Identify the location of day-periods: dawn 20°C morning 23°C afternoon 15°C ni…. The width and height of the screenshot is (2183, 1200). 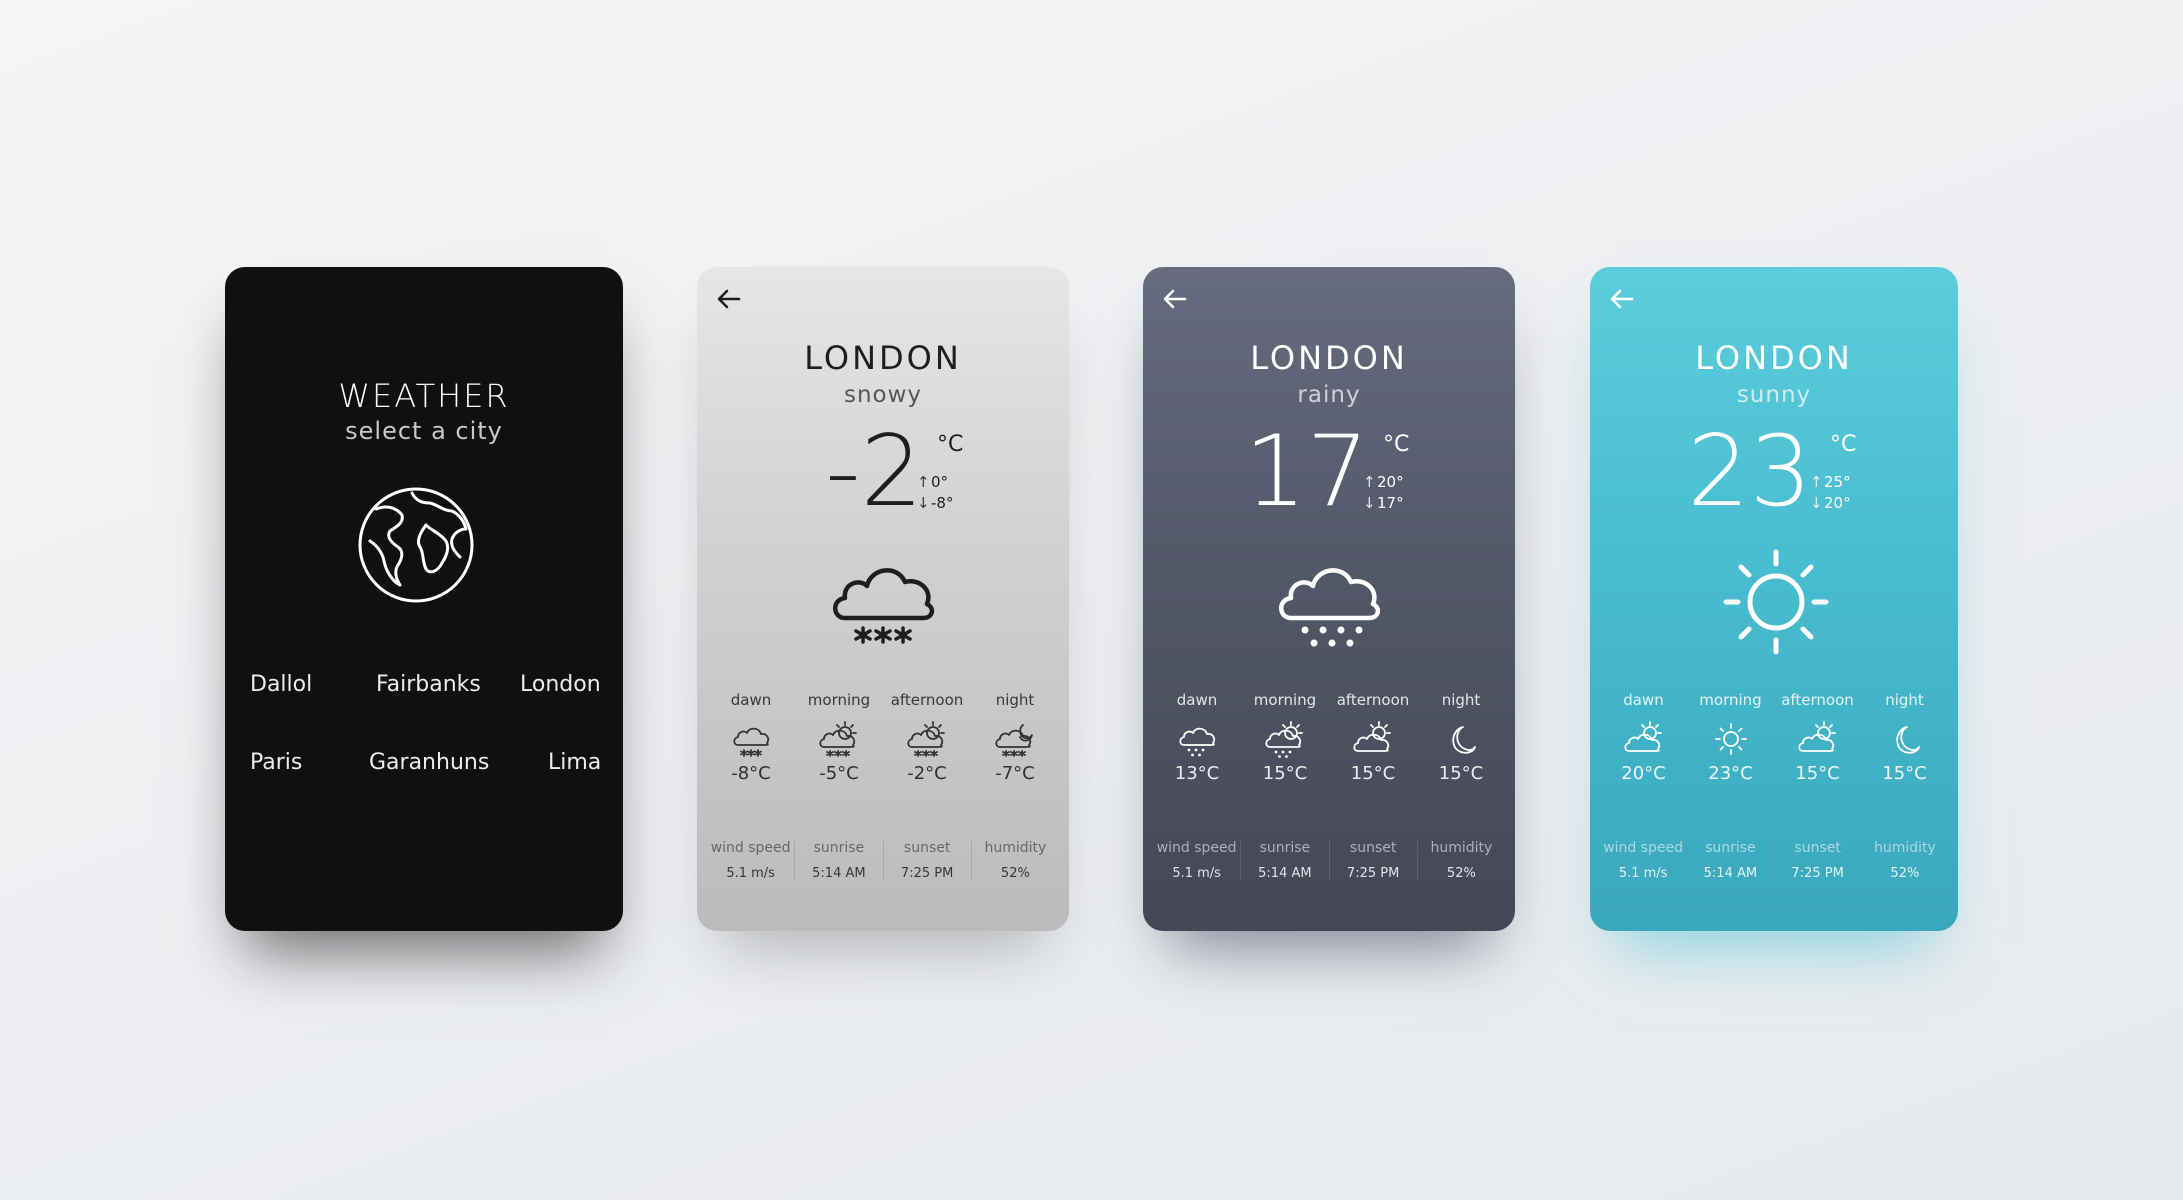
(1774, 737).